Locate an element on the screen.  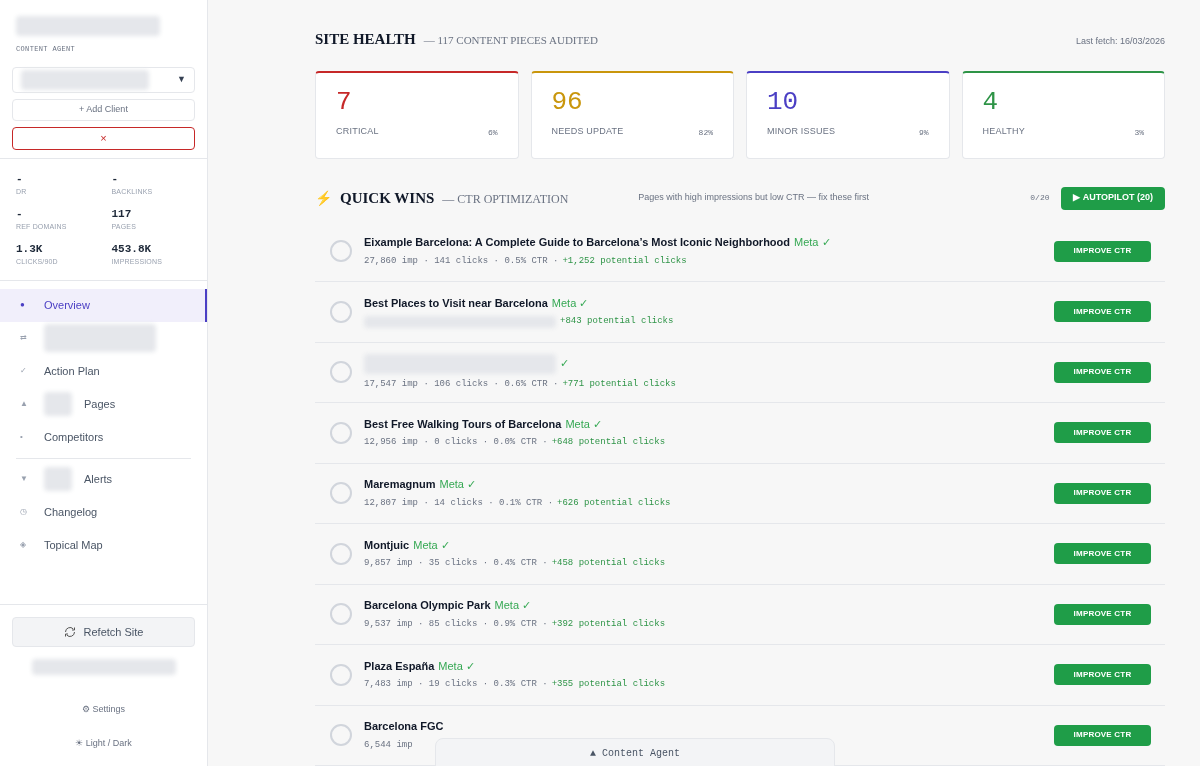
nav-icon: ● is located at coordinates (26, 305).